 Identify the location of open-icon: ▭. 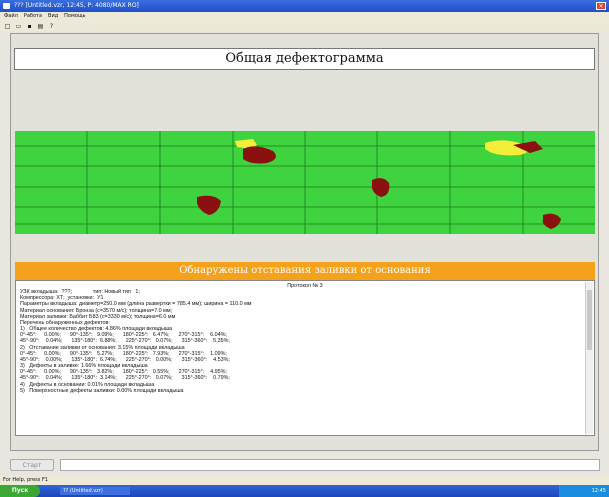
(18, 26).